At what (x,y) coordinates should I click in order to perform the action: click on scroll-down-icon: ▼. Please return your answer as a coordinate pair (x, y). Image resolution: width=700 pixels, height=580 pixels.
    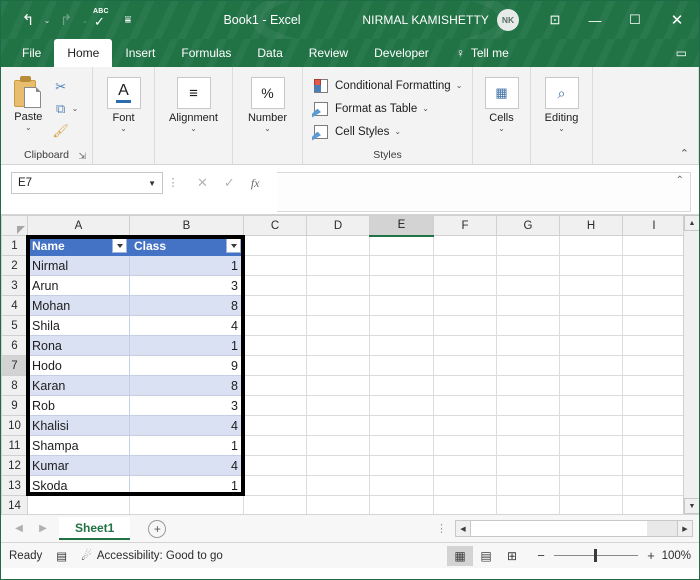
    Looking at the image, I should click on (691, 506).